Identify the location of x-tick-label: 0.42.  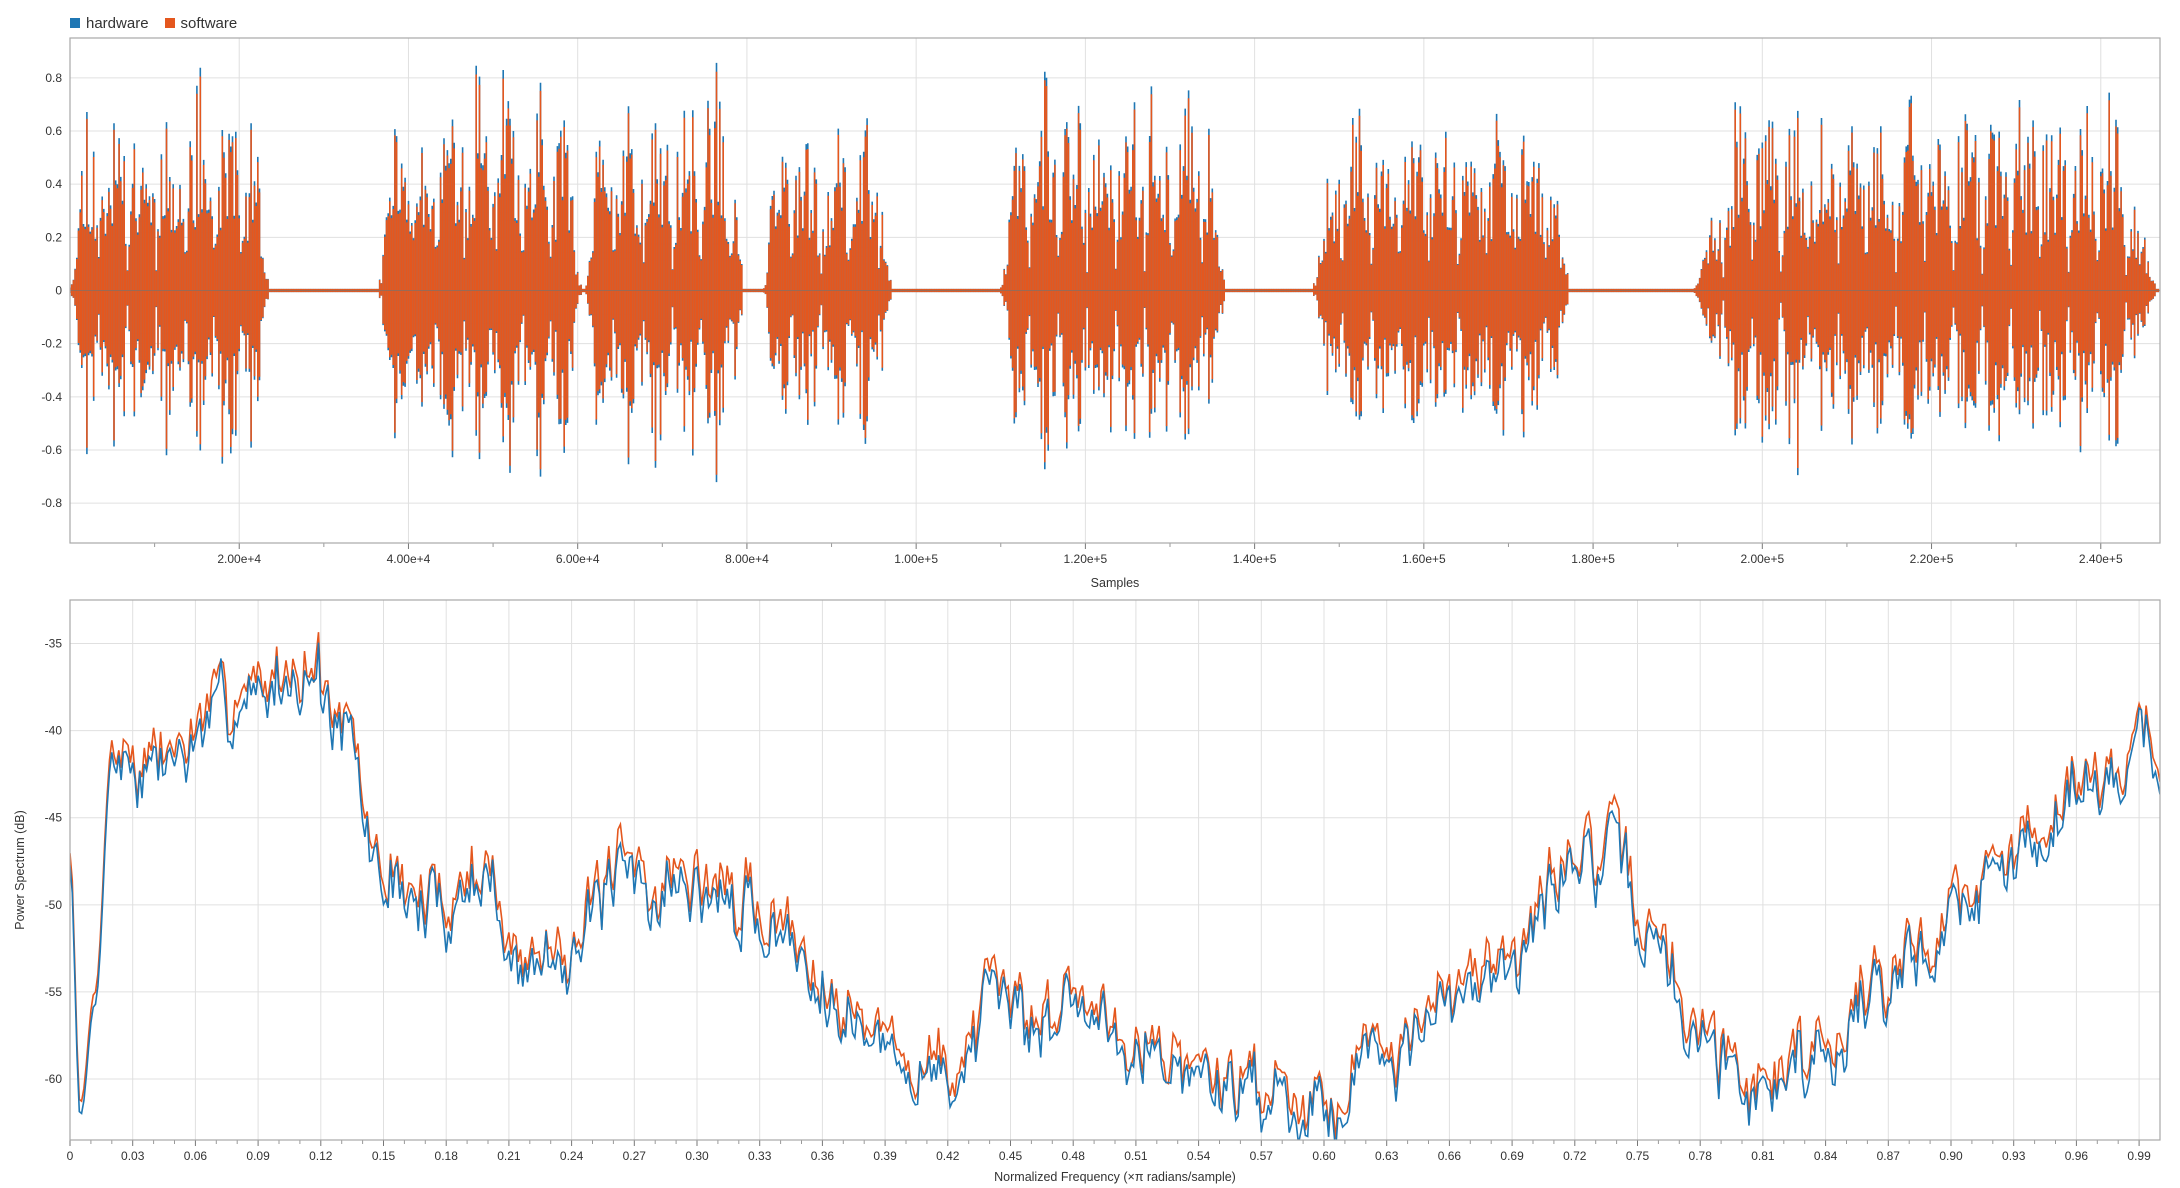
(948, 1156).